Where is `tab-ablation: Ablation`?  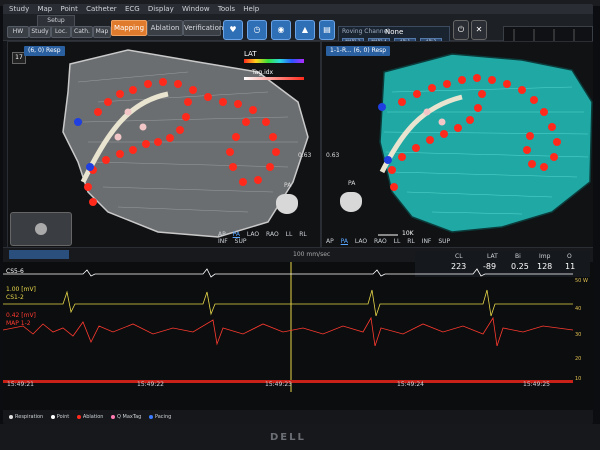 tab-ablation: Ablation is located at coordinates (165, 28).